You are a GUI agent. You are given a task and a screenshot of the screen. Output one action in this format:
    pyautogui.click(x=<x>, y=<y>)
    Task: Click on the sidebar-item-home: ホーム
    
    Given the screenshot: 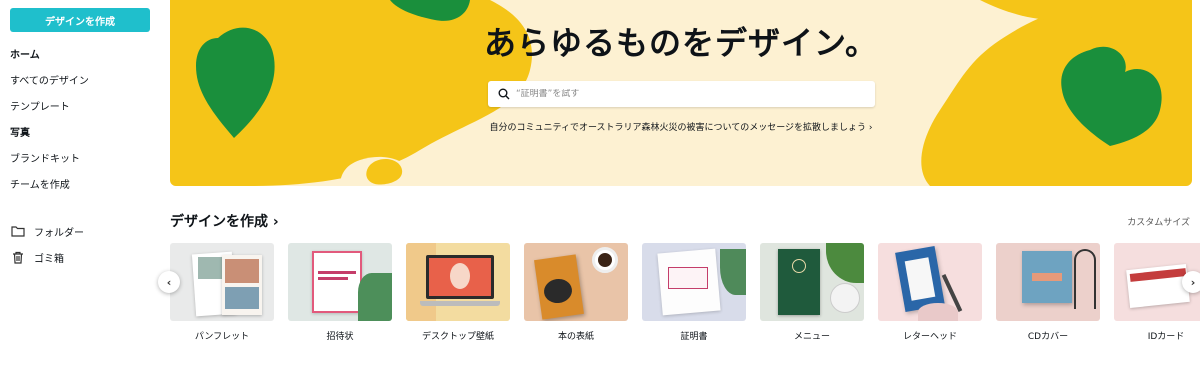 What is the action you would take?
    pyautogui.click(x=49, y=61)
    